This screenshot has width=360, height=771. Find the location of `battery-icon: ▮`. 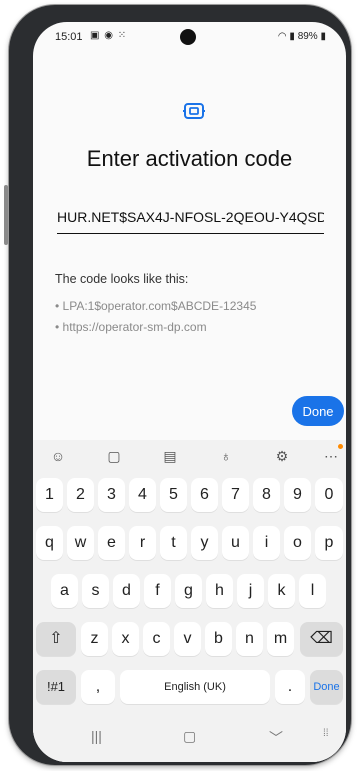

battery-icon: ▮ is located at coordinates (323, 36).